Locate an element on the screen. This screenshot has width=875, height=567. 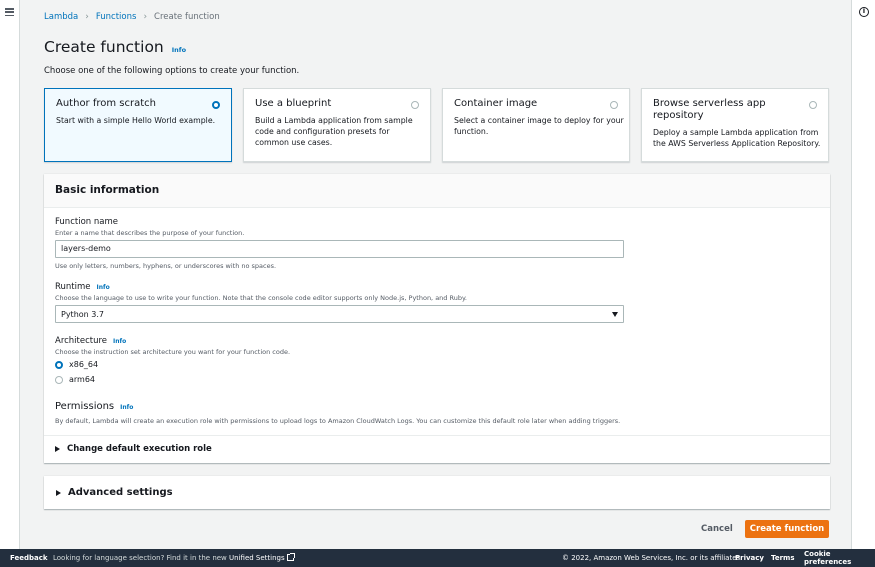
divider is located at coordinates (437, 435).